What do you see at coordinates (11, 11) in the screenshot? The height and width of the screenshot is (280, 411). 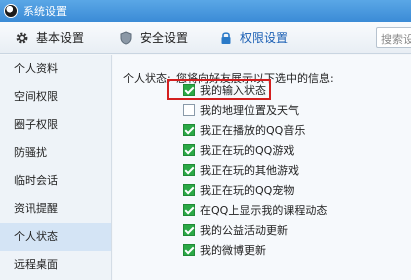 I see `qq-logo-icon` at bounding box center [11, 11].